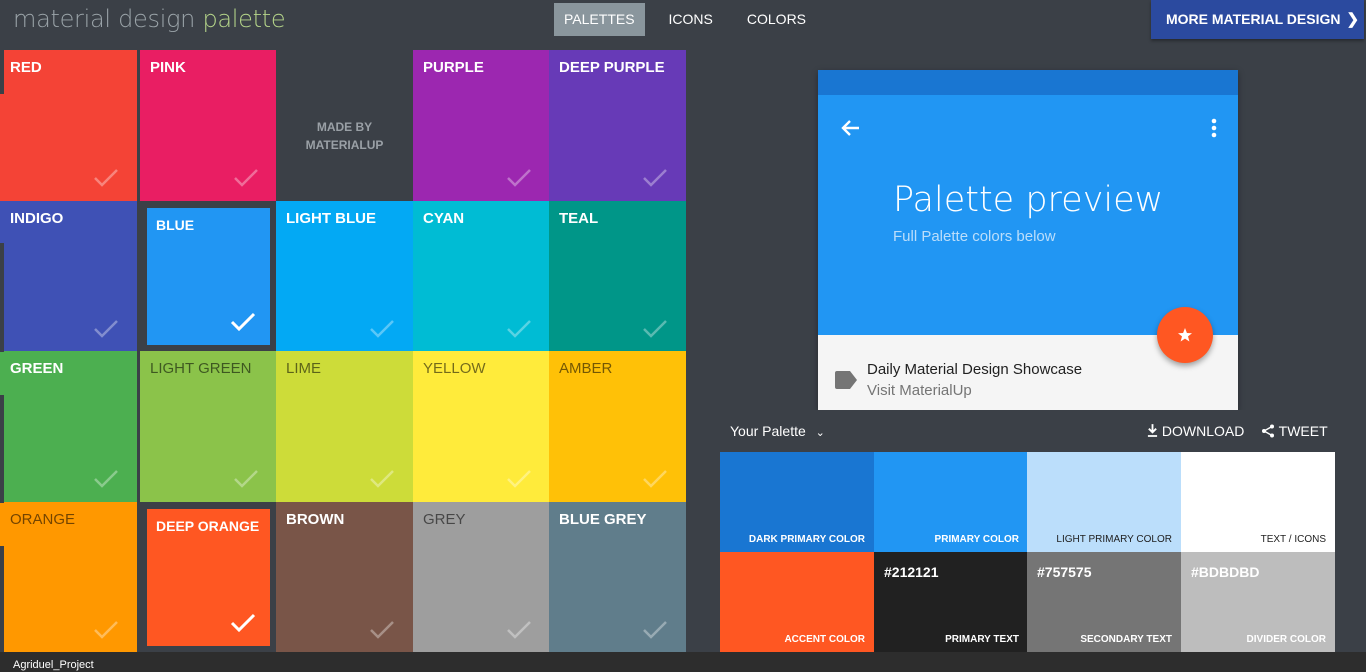  What do you see at coordinates (617, 577) in the screenshot?
I see `tile-blue-grey: BLUE GREY` at bounding box center [617, 577].